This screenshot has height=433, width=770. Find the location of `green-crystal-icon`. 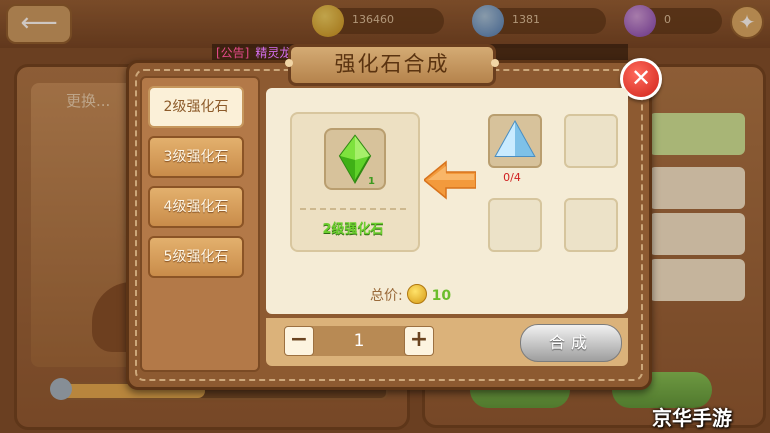

green-crystal-icon is located at coordinates (355, 159).